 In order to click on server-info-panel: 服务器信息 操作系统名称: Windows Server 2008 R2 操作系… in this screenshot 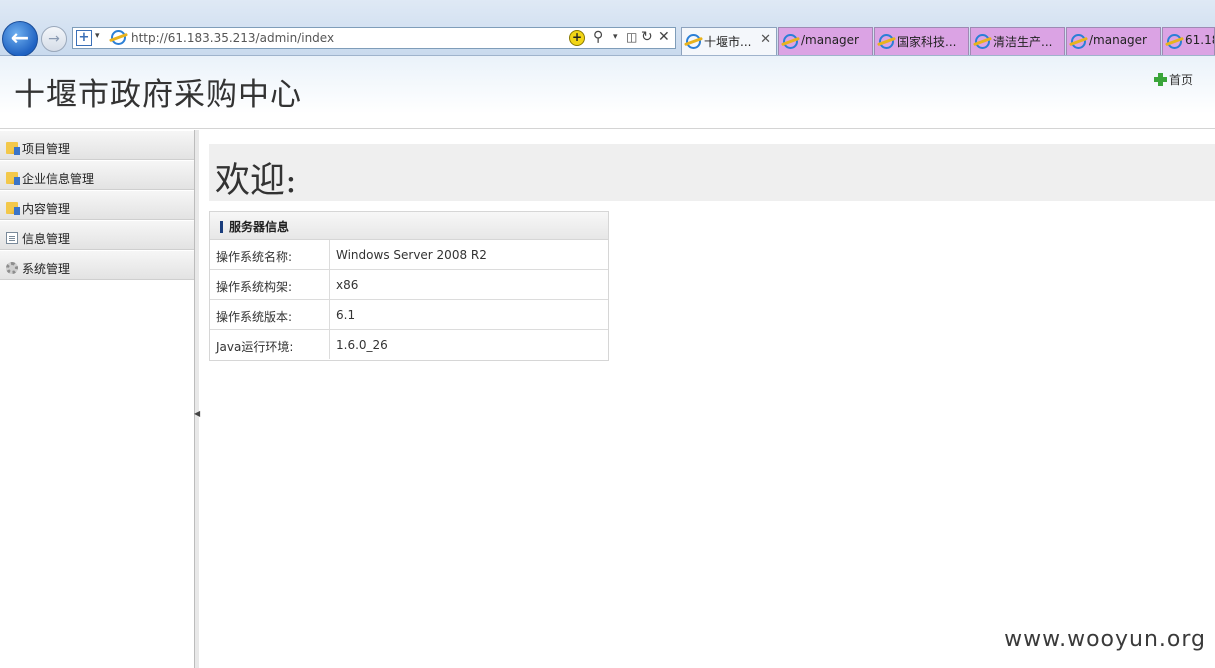, I will do `click(409, 286)`.